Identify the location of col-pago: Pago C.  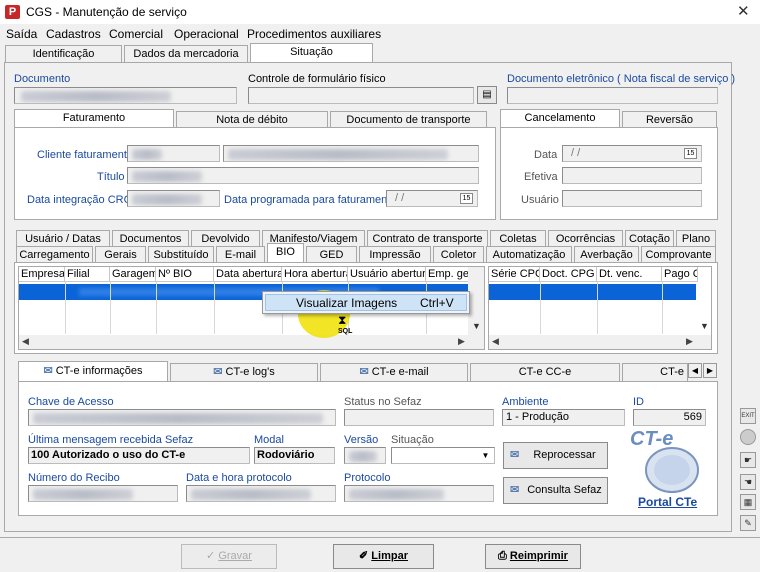
(680, 274).